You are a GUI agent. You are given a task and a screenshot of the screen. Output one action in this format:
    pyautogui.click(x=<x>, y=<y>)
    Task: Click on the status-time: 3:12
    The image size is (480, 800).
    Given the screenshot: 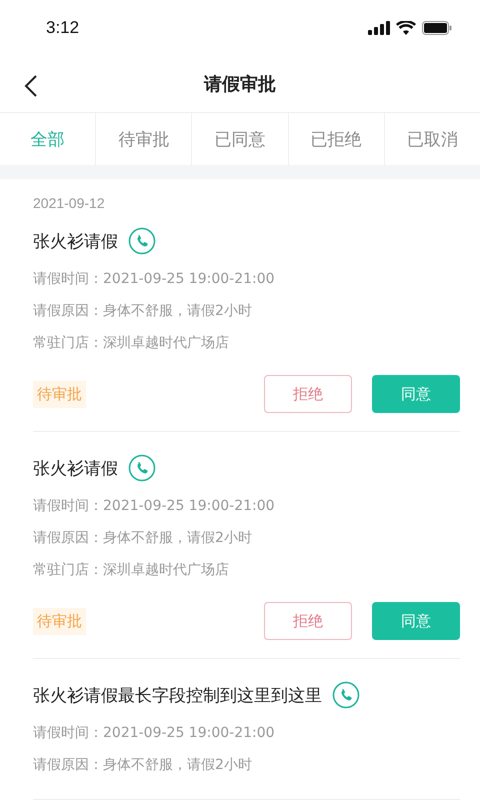 What is the action you would take?
    pyautogui.click(x=63, y=28)
    